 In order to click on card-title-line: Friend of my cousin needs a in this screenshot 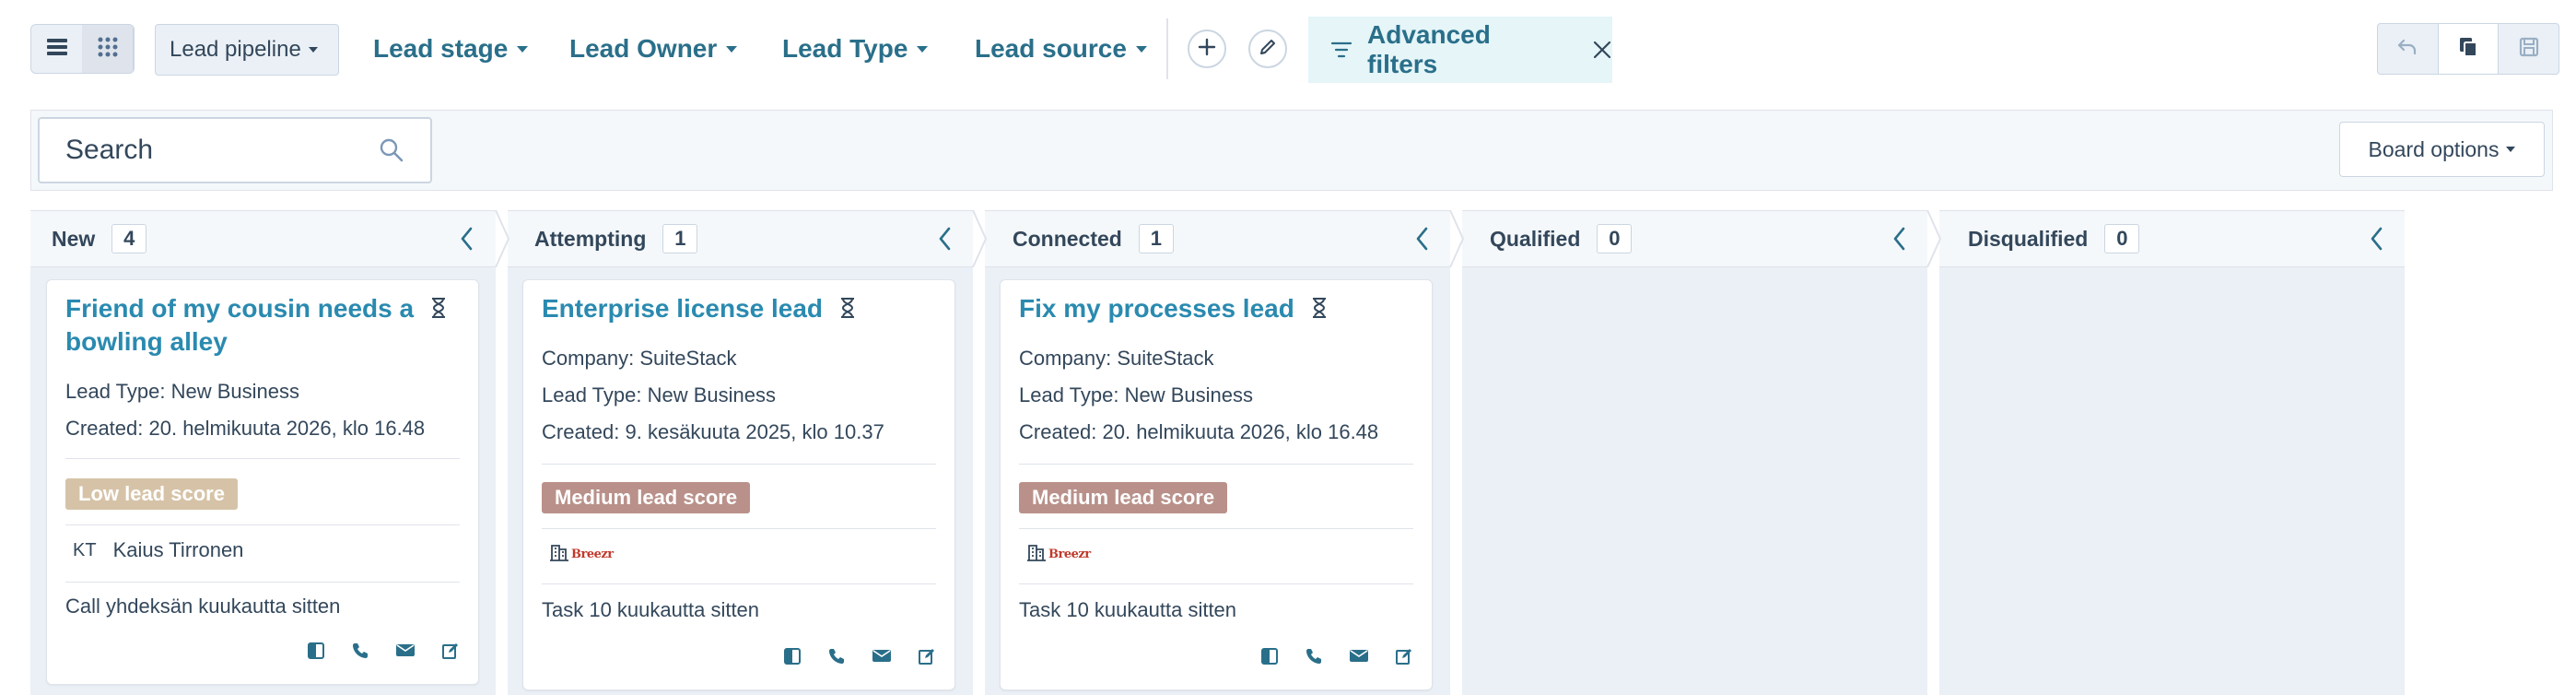, I will do `click(240, 308)`.